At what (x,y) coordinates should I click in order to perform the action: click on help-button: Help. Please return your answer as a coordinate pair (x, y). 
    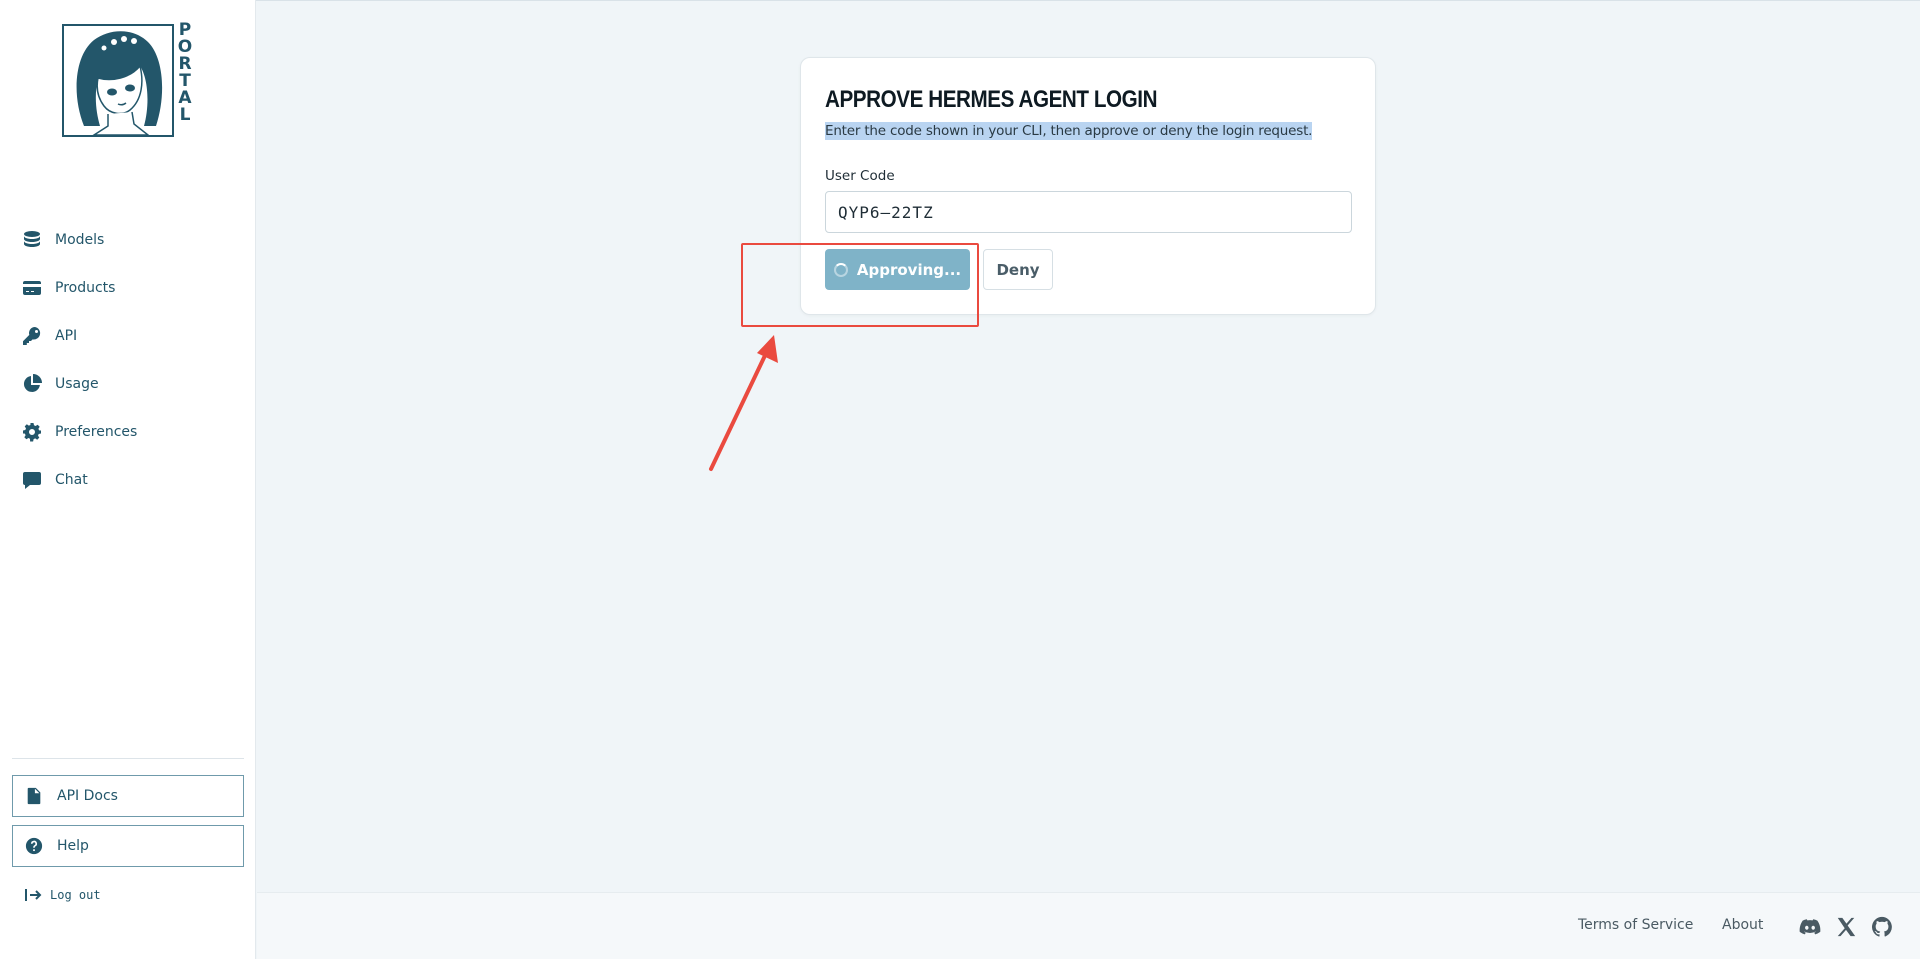
    Looking at the image, I should click on (128, 846).